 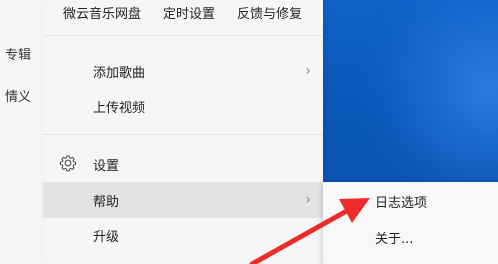 What do you see at coordinates (106, 237) in the screenshot?
I see `menu-item-label: 升级` at bounding box center [106, 237].